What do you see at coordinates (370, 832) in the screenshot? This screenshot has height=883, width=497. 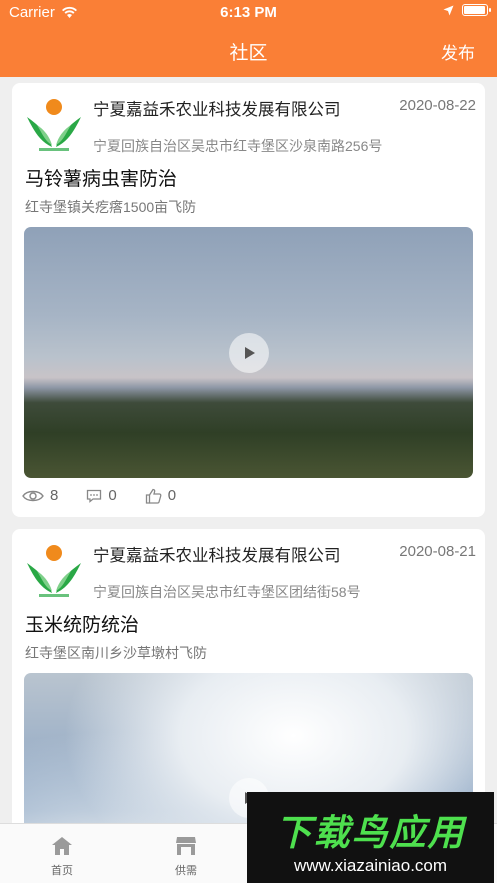 I see `watermark-title: 下载鸟应用` at bounding box center [370, 832].